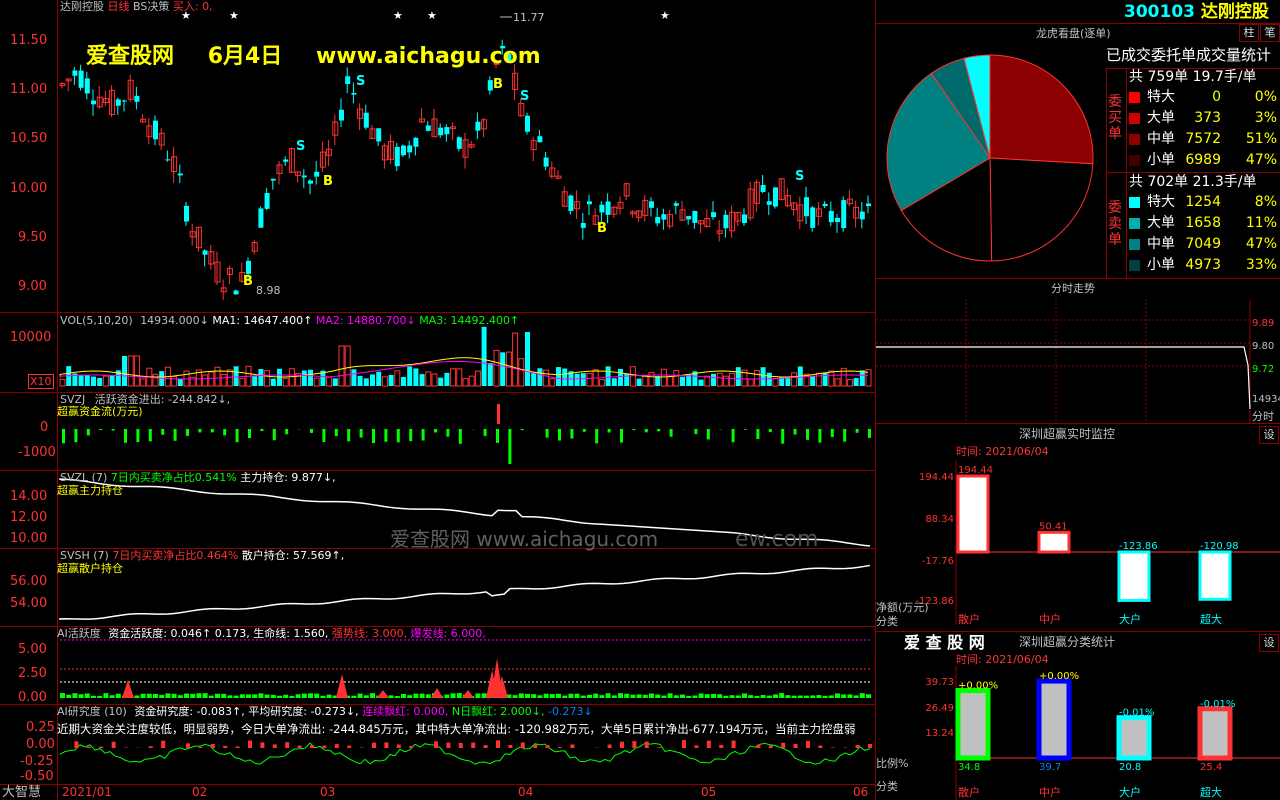 The width and height of the screenshot is (1280, 800). I want to click on monitor-bar-value: -123.86, so click(1138, 546).